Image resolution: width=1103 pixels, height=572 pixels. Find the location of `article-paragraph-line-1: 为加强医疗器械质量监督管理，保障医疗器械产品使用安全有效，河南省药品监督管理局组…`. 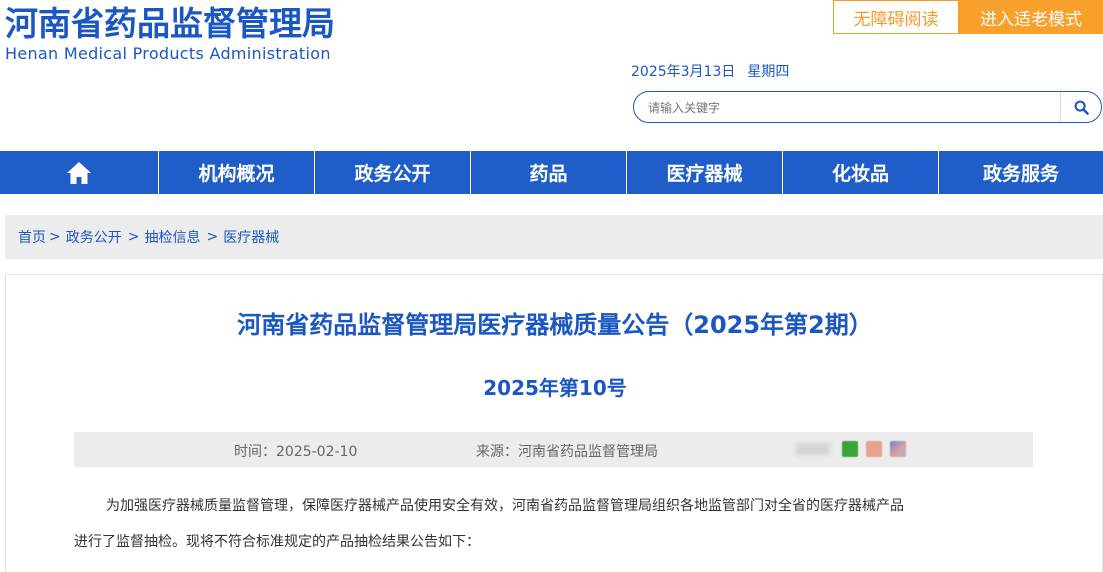

article-paragraph-line-1: 为加强医疗器械质量监督管理，保障医疗器械产品使用安全有效，河南省药品监督管理局组… is located at coordinates (505, 506).